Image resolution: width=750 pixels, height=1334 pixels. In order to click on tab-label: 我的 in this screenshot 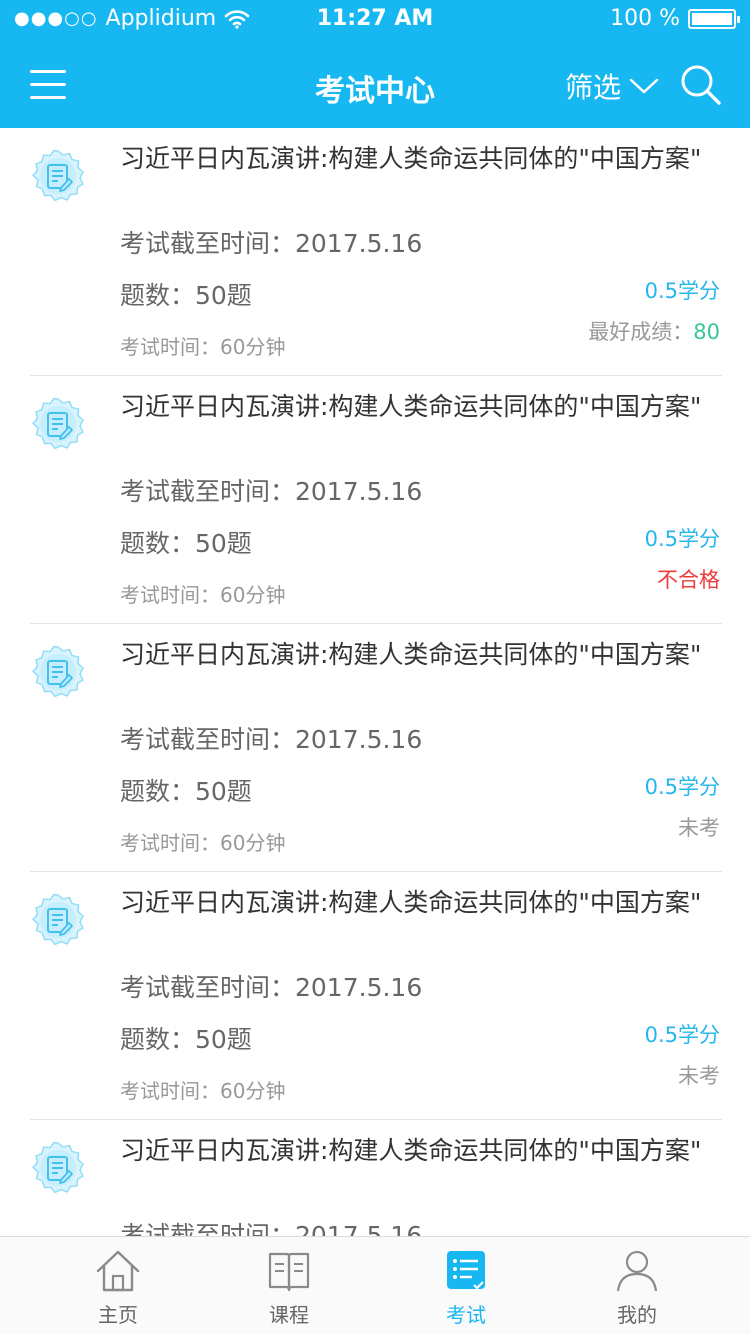, I will do `click(637, 1315)`.